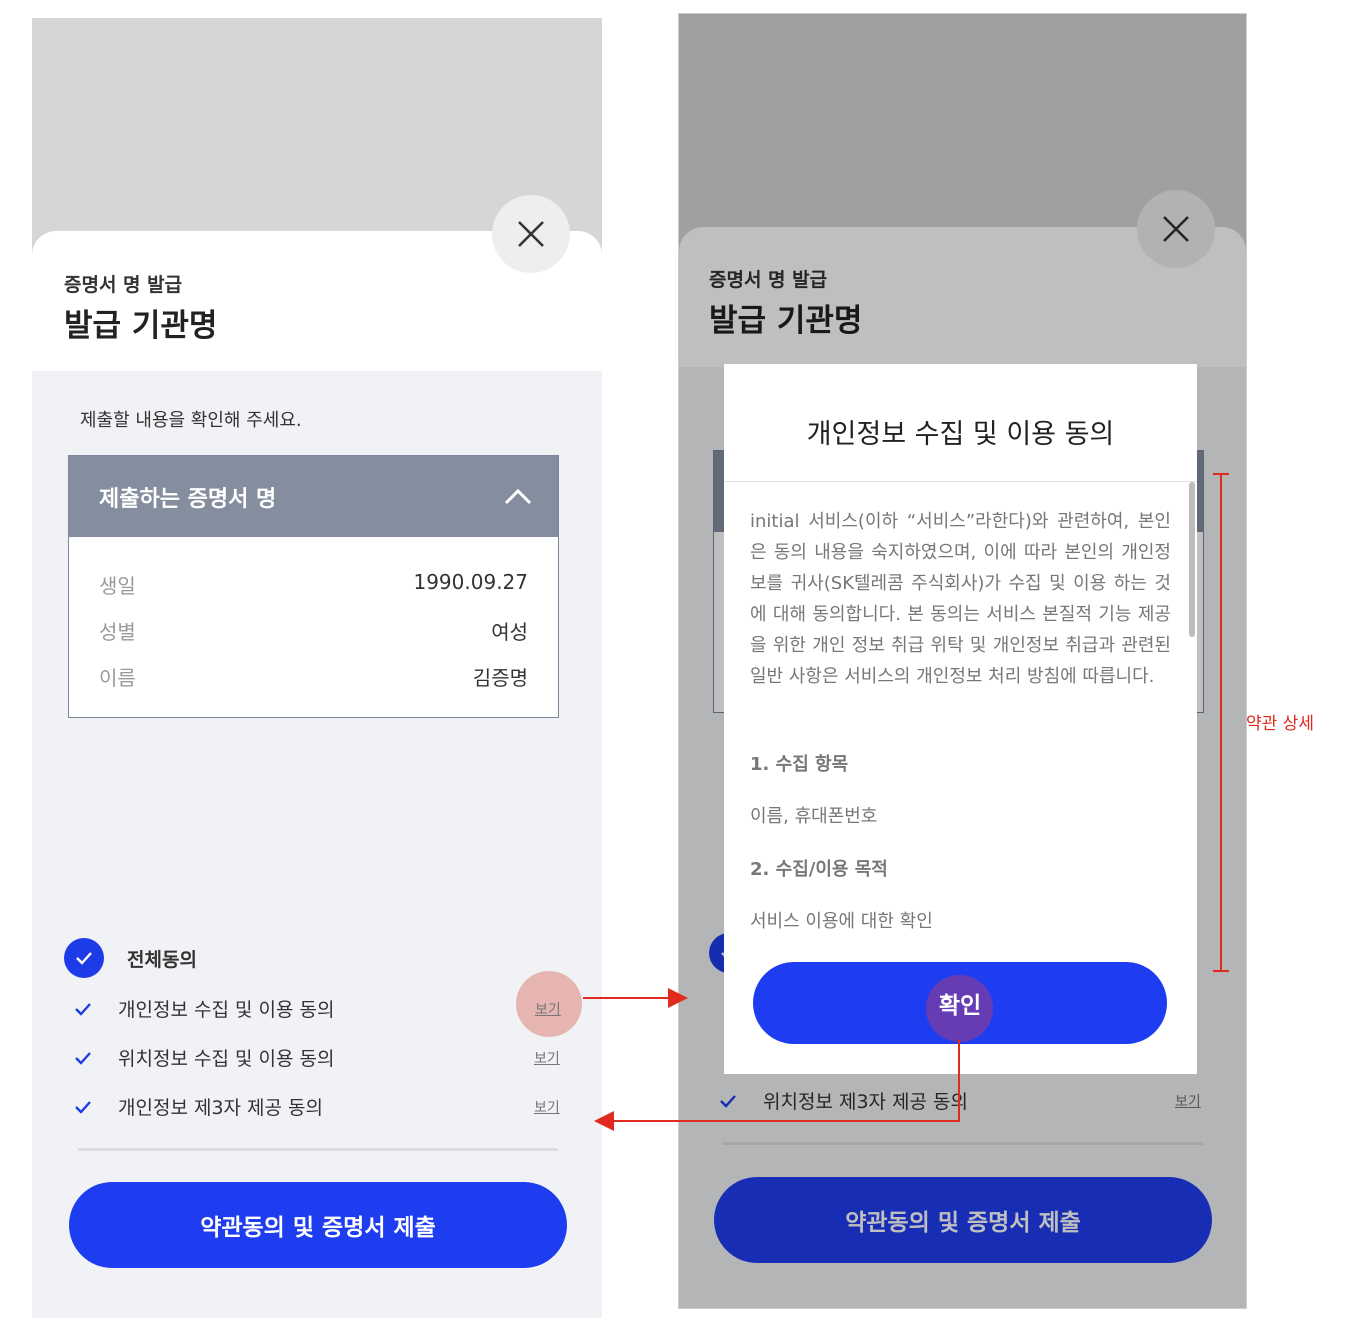 Image resolution: width=1346 pixels, height=1332 pixels. What do you see at coordinates (777, 1085) in the screenshot?
I see `arrow-back-to-list` at bounding box center [777, 1085].